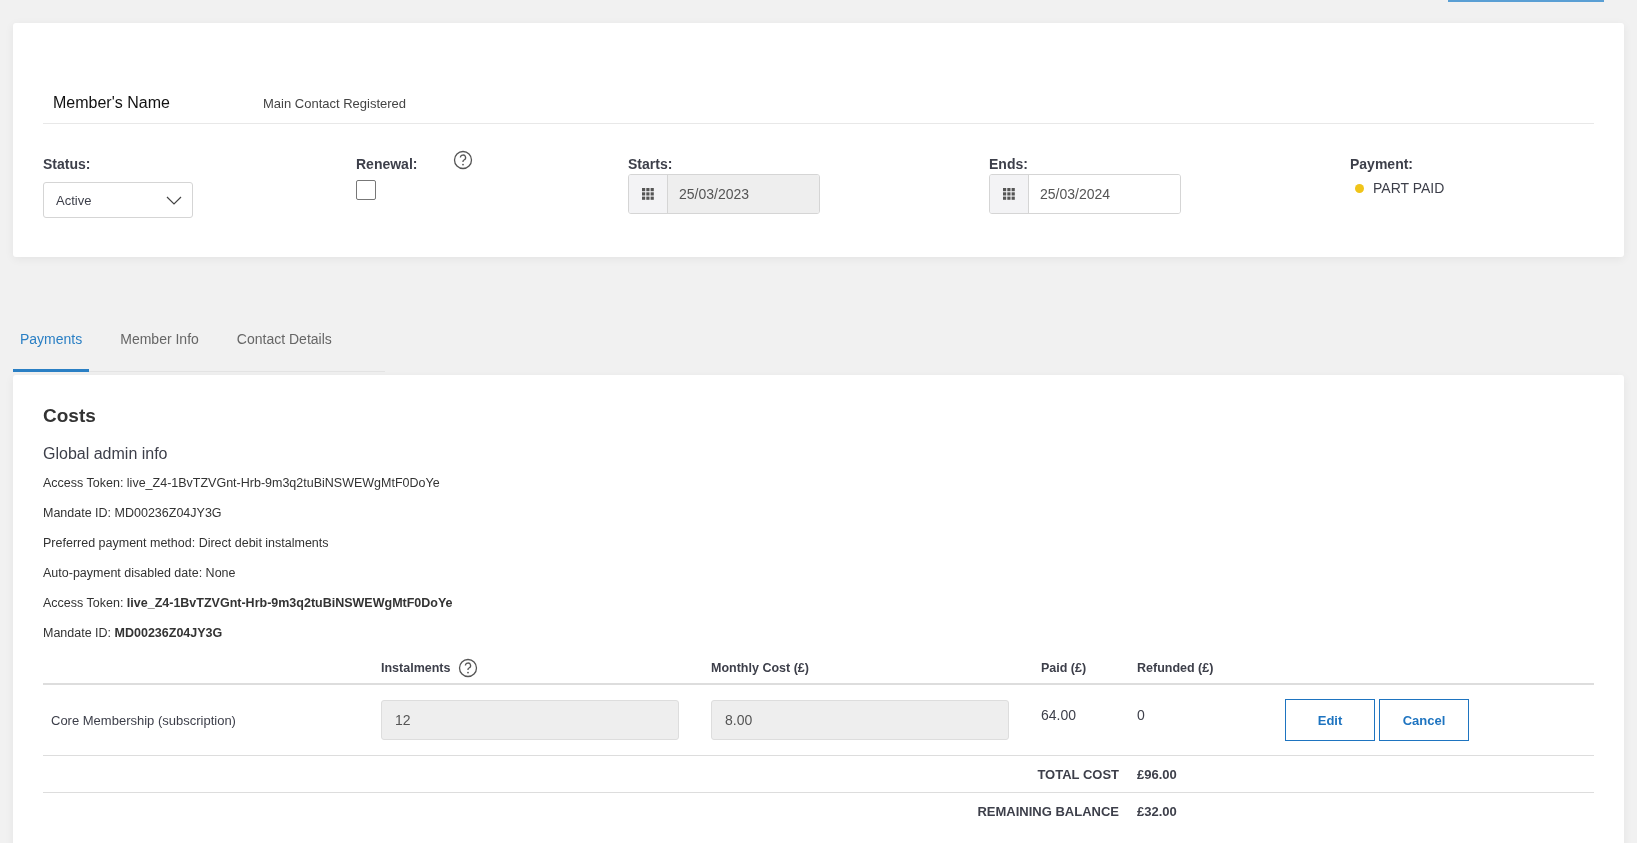 This screenshot has height=843, width=1637. Describe the element at coordinates (143, 720) in the screenshot. I see `table-cell-text: Core Membership (subscription)` at that location.